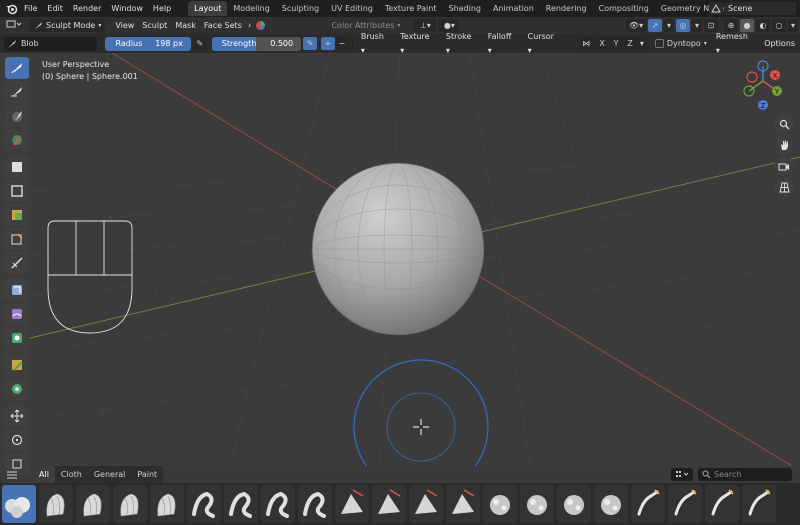 The height and width of the screenshot is (525, 800). Describe the element at coordinates (199, 43) in the screenshot. I see `radius-pressure-icon: ✎` at that location.